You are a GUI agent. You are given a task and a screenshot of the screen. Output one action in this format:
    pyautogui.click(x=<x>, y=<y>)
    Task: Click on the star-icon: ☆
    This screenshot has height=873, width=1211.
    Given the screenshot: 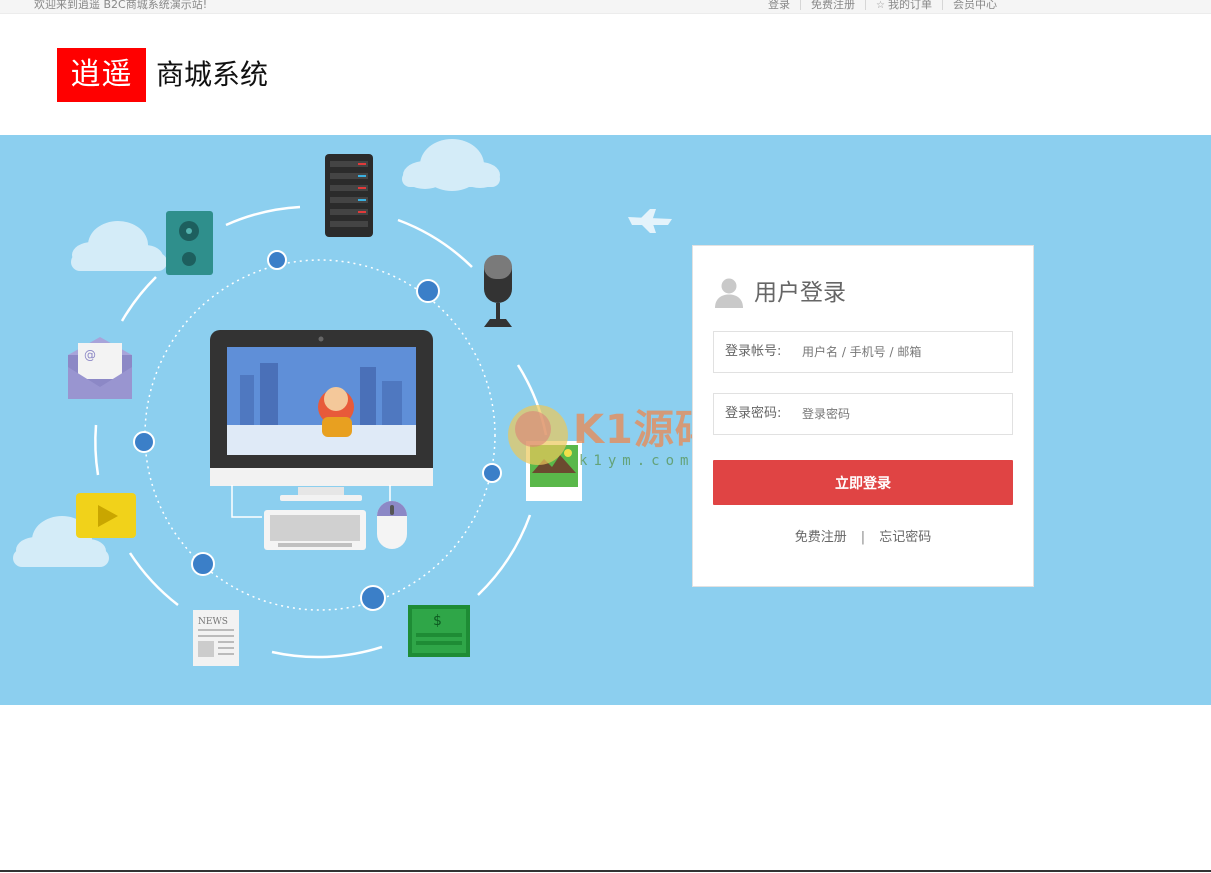 What is the action you would take?
    pyautogui.click(x=880, y=5)
    